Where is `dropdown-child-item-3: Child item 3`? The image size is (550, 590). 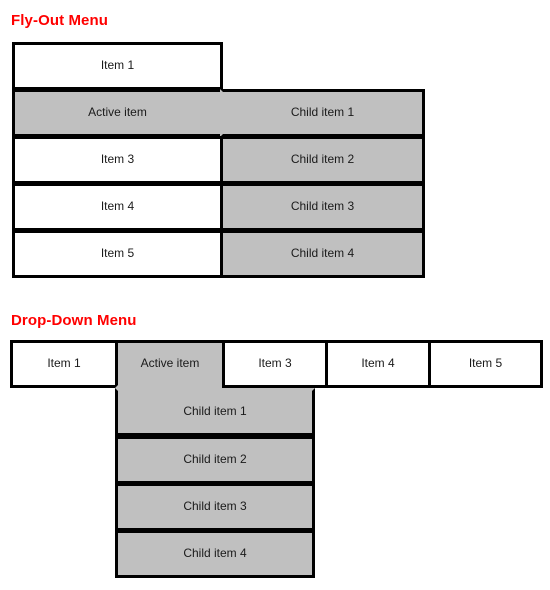 dropdown-child-item-3: Child item 3 is located at coordinates (215, 507).